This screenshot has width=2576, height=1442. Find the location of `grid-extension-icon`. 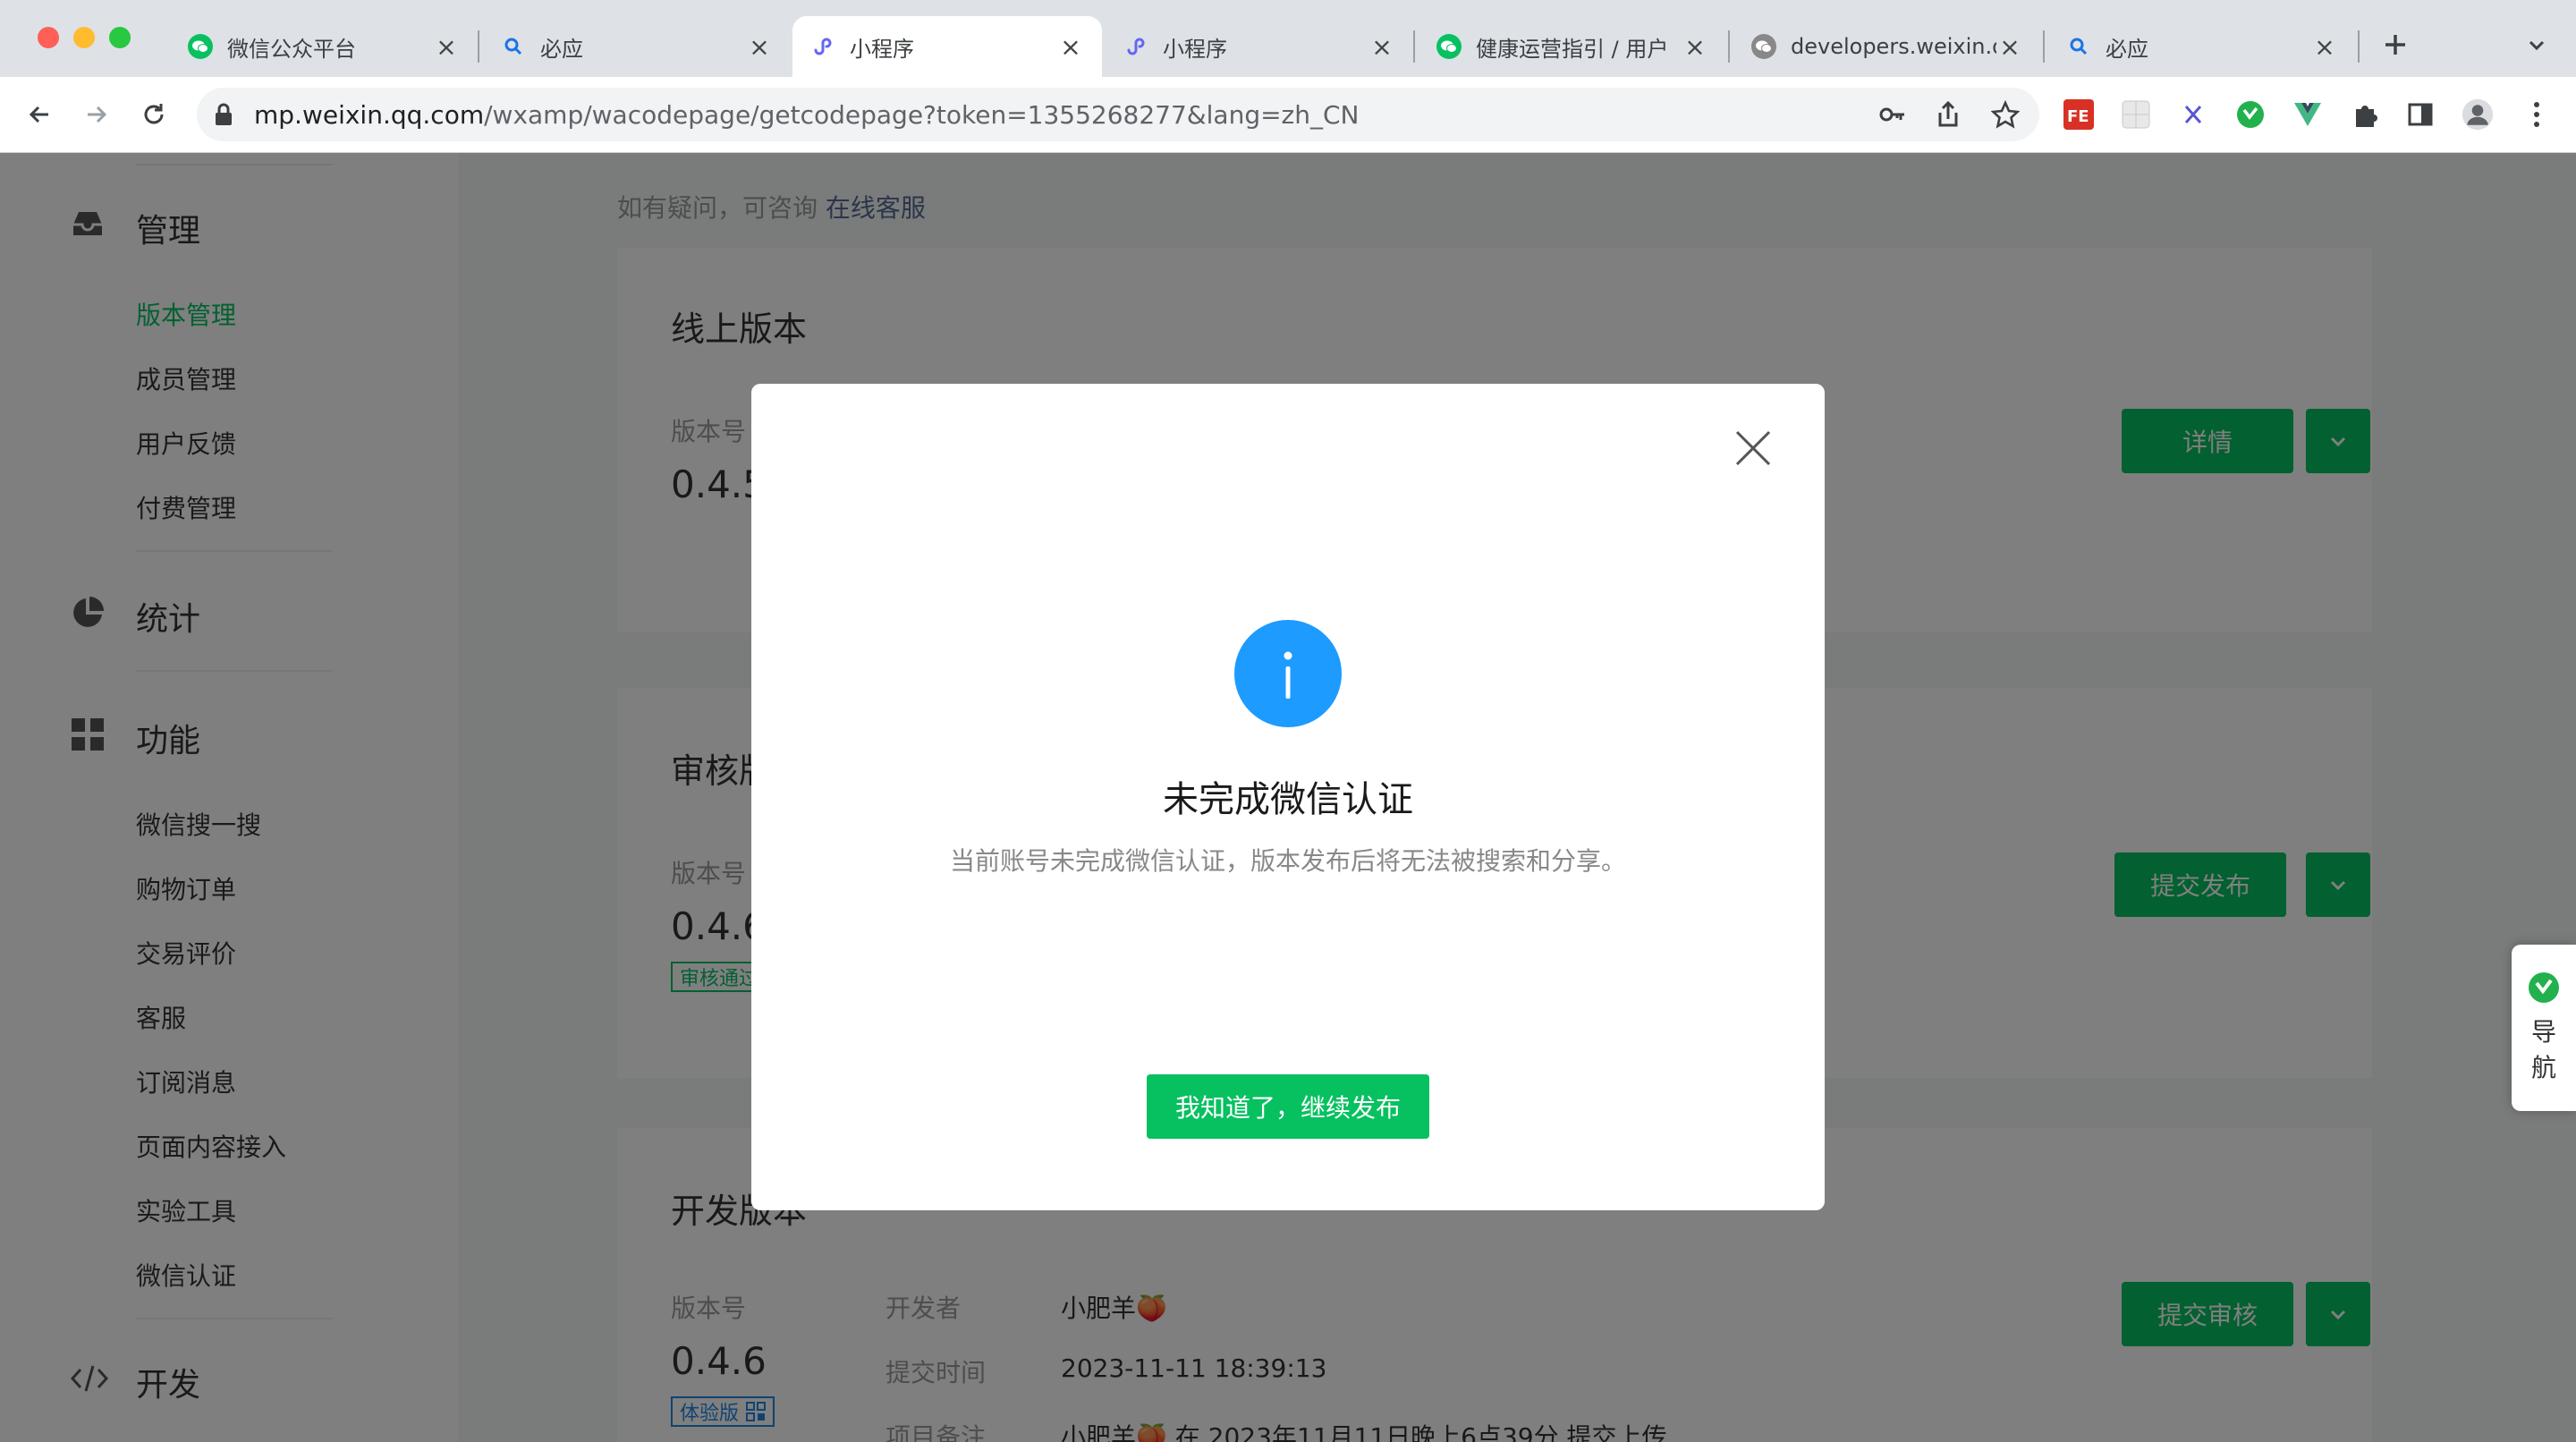

grid-extension-icon is located at coordinates (2136, 114).